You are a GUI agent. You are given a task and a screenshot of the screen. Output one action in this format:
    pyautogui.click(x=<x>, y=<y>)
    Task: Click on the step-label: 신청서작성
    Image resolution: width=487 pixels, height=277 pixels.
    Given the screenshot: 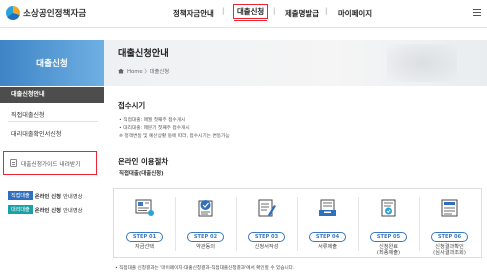 What is the action you would take?
    pyautogui.click(x=266, y=247)
    